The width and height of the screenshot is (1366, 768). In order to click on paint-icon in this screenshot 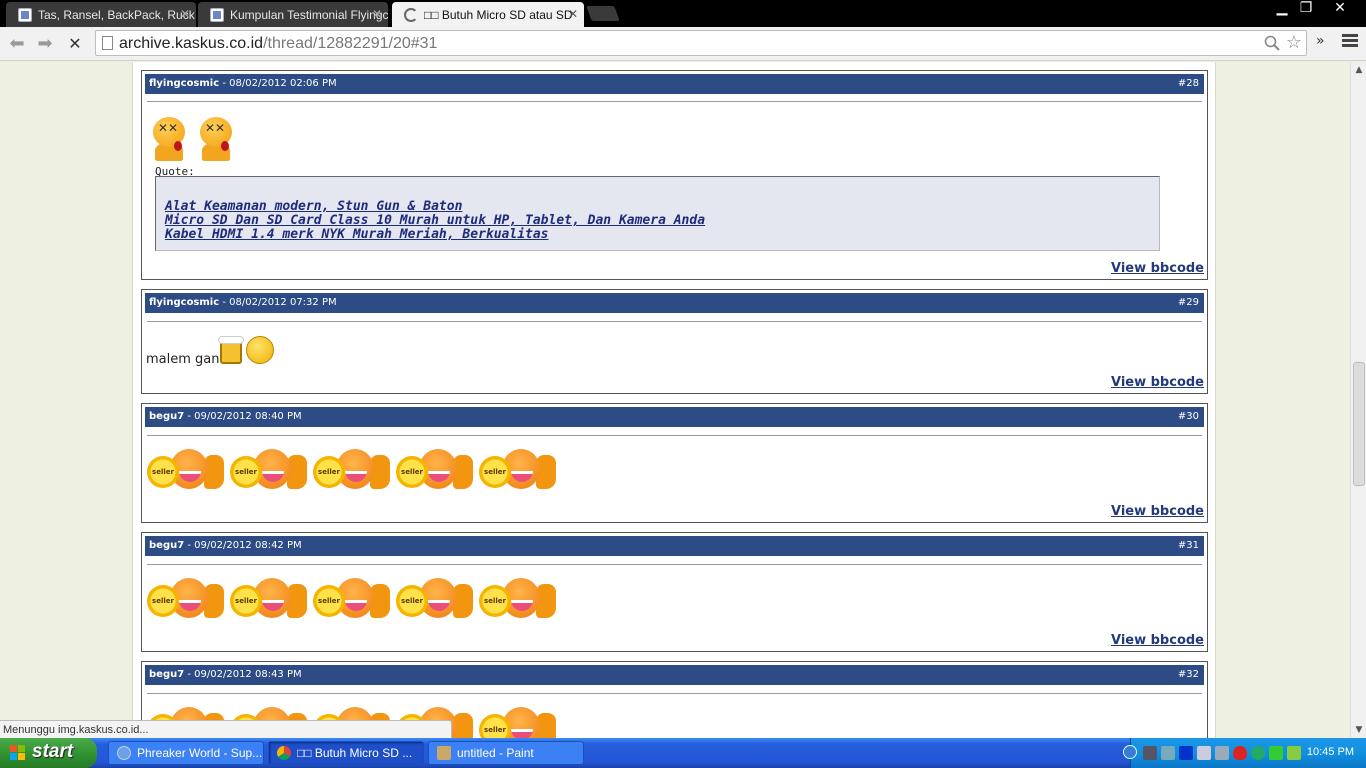, I will do `click(444, 753)`.